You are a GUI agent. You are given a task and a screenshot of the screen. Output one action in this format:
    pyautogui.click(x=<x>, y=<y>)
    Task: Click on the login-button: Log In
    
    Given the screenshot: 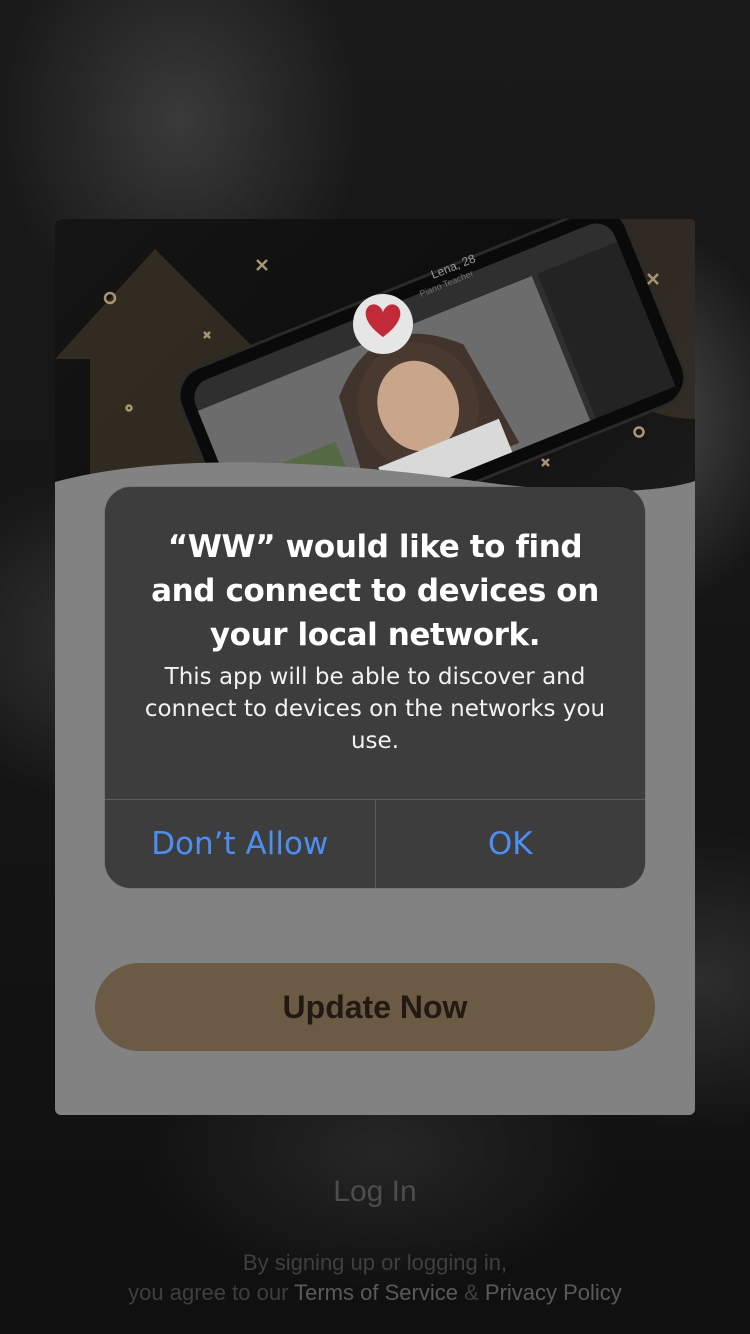 What is the action you would take?
    pyautogui.click(x=375, y=1192)
    